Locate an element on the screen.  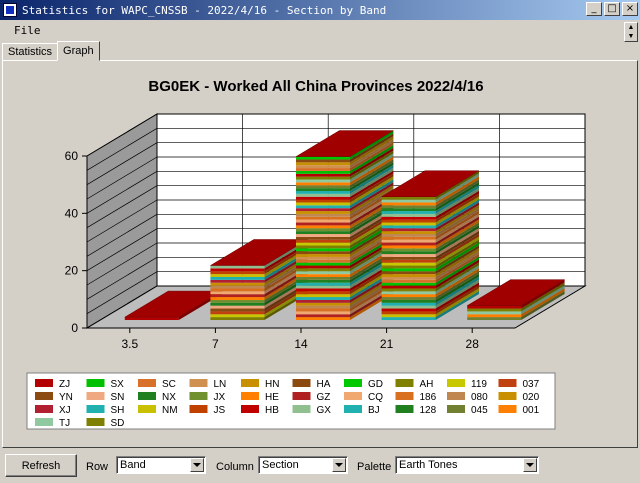
legend-label: AH is located at coordinates (427, 384).